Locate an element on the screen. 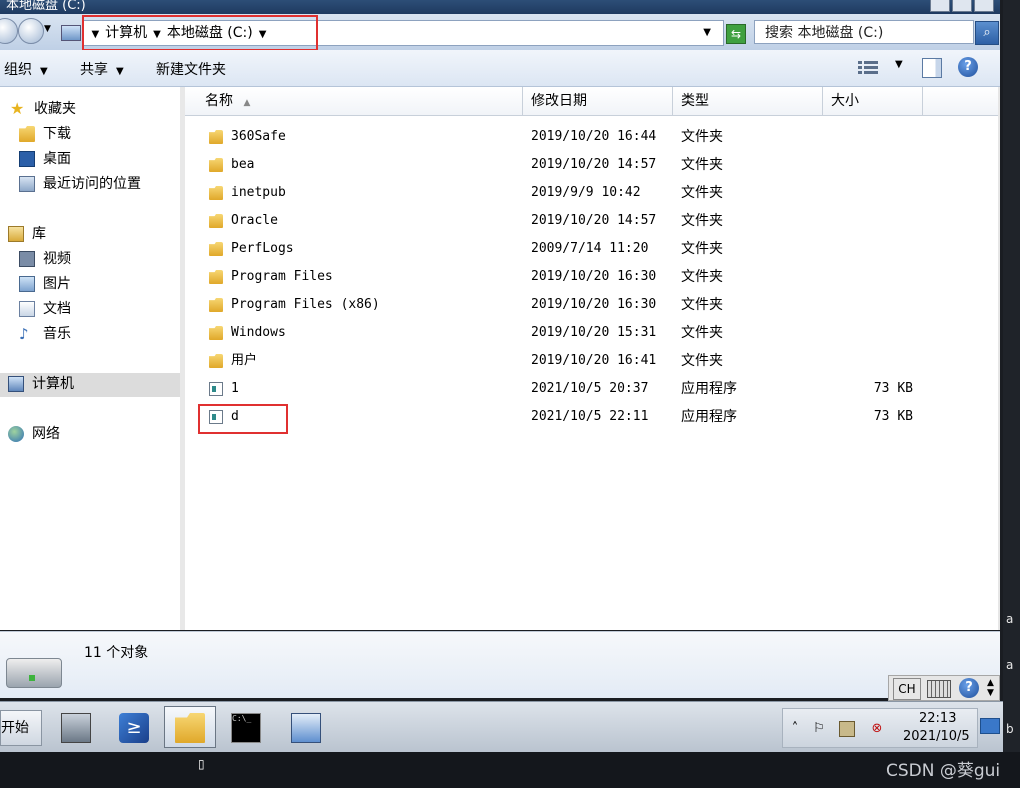  file-modified: 2019/9/9 10:42 is located at coordinates (586, 192).